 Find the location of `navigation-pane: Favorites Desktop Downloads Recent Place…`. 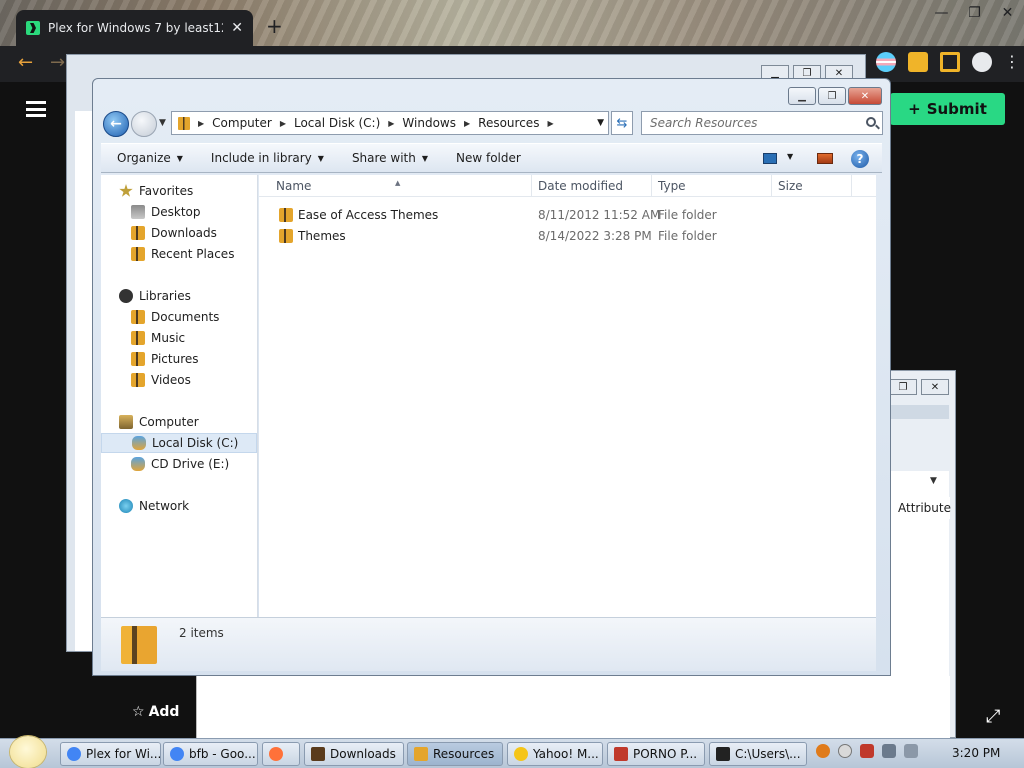

navigation-pane: Favorites Desktop Downloads Recent Place… is located at coordinates (179, 396).